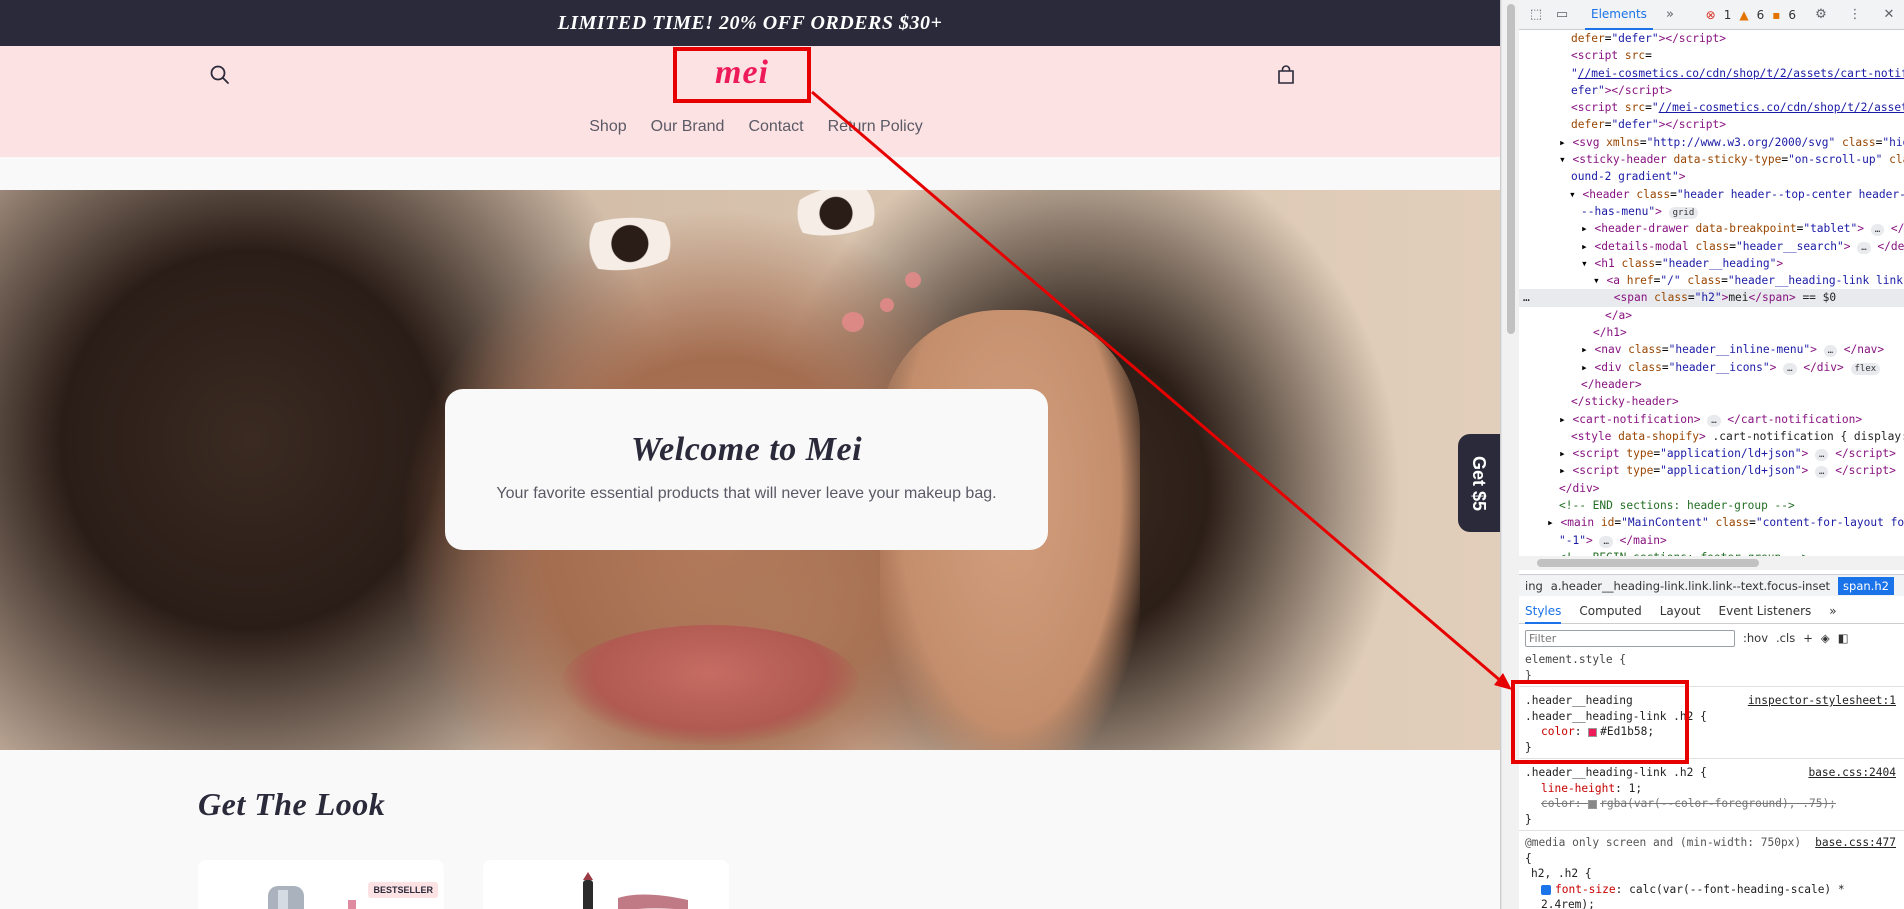  What do you see at coordinates (1534, 586) in the screenshot?
I see `breadcrumb-item: ing` at bounding box center [1534, 586].